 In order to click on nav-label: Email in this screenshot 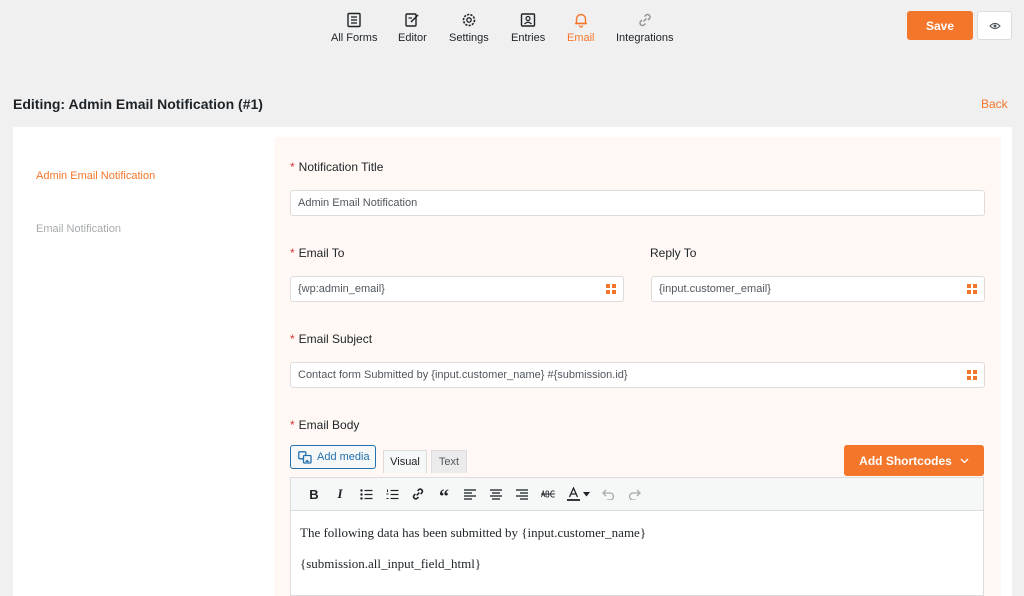, I will do `click(581, 38)`.